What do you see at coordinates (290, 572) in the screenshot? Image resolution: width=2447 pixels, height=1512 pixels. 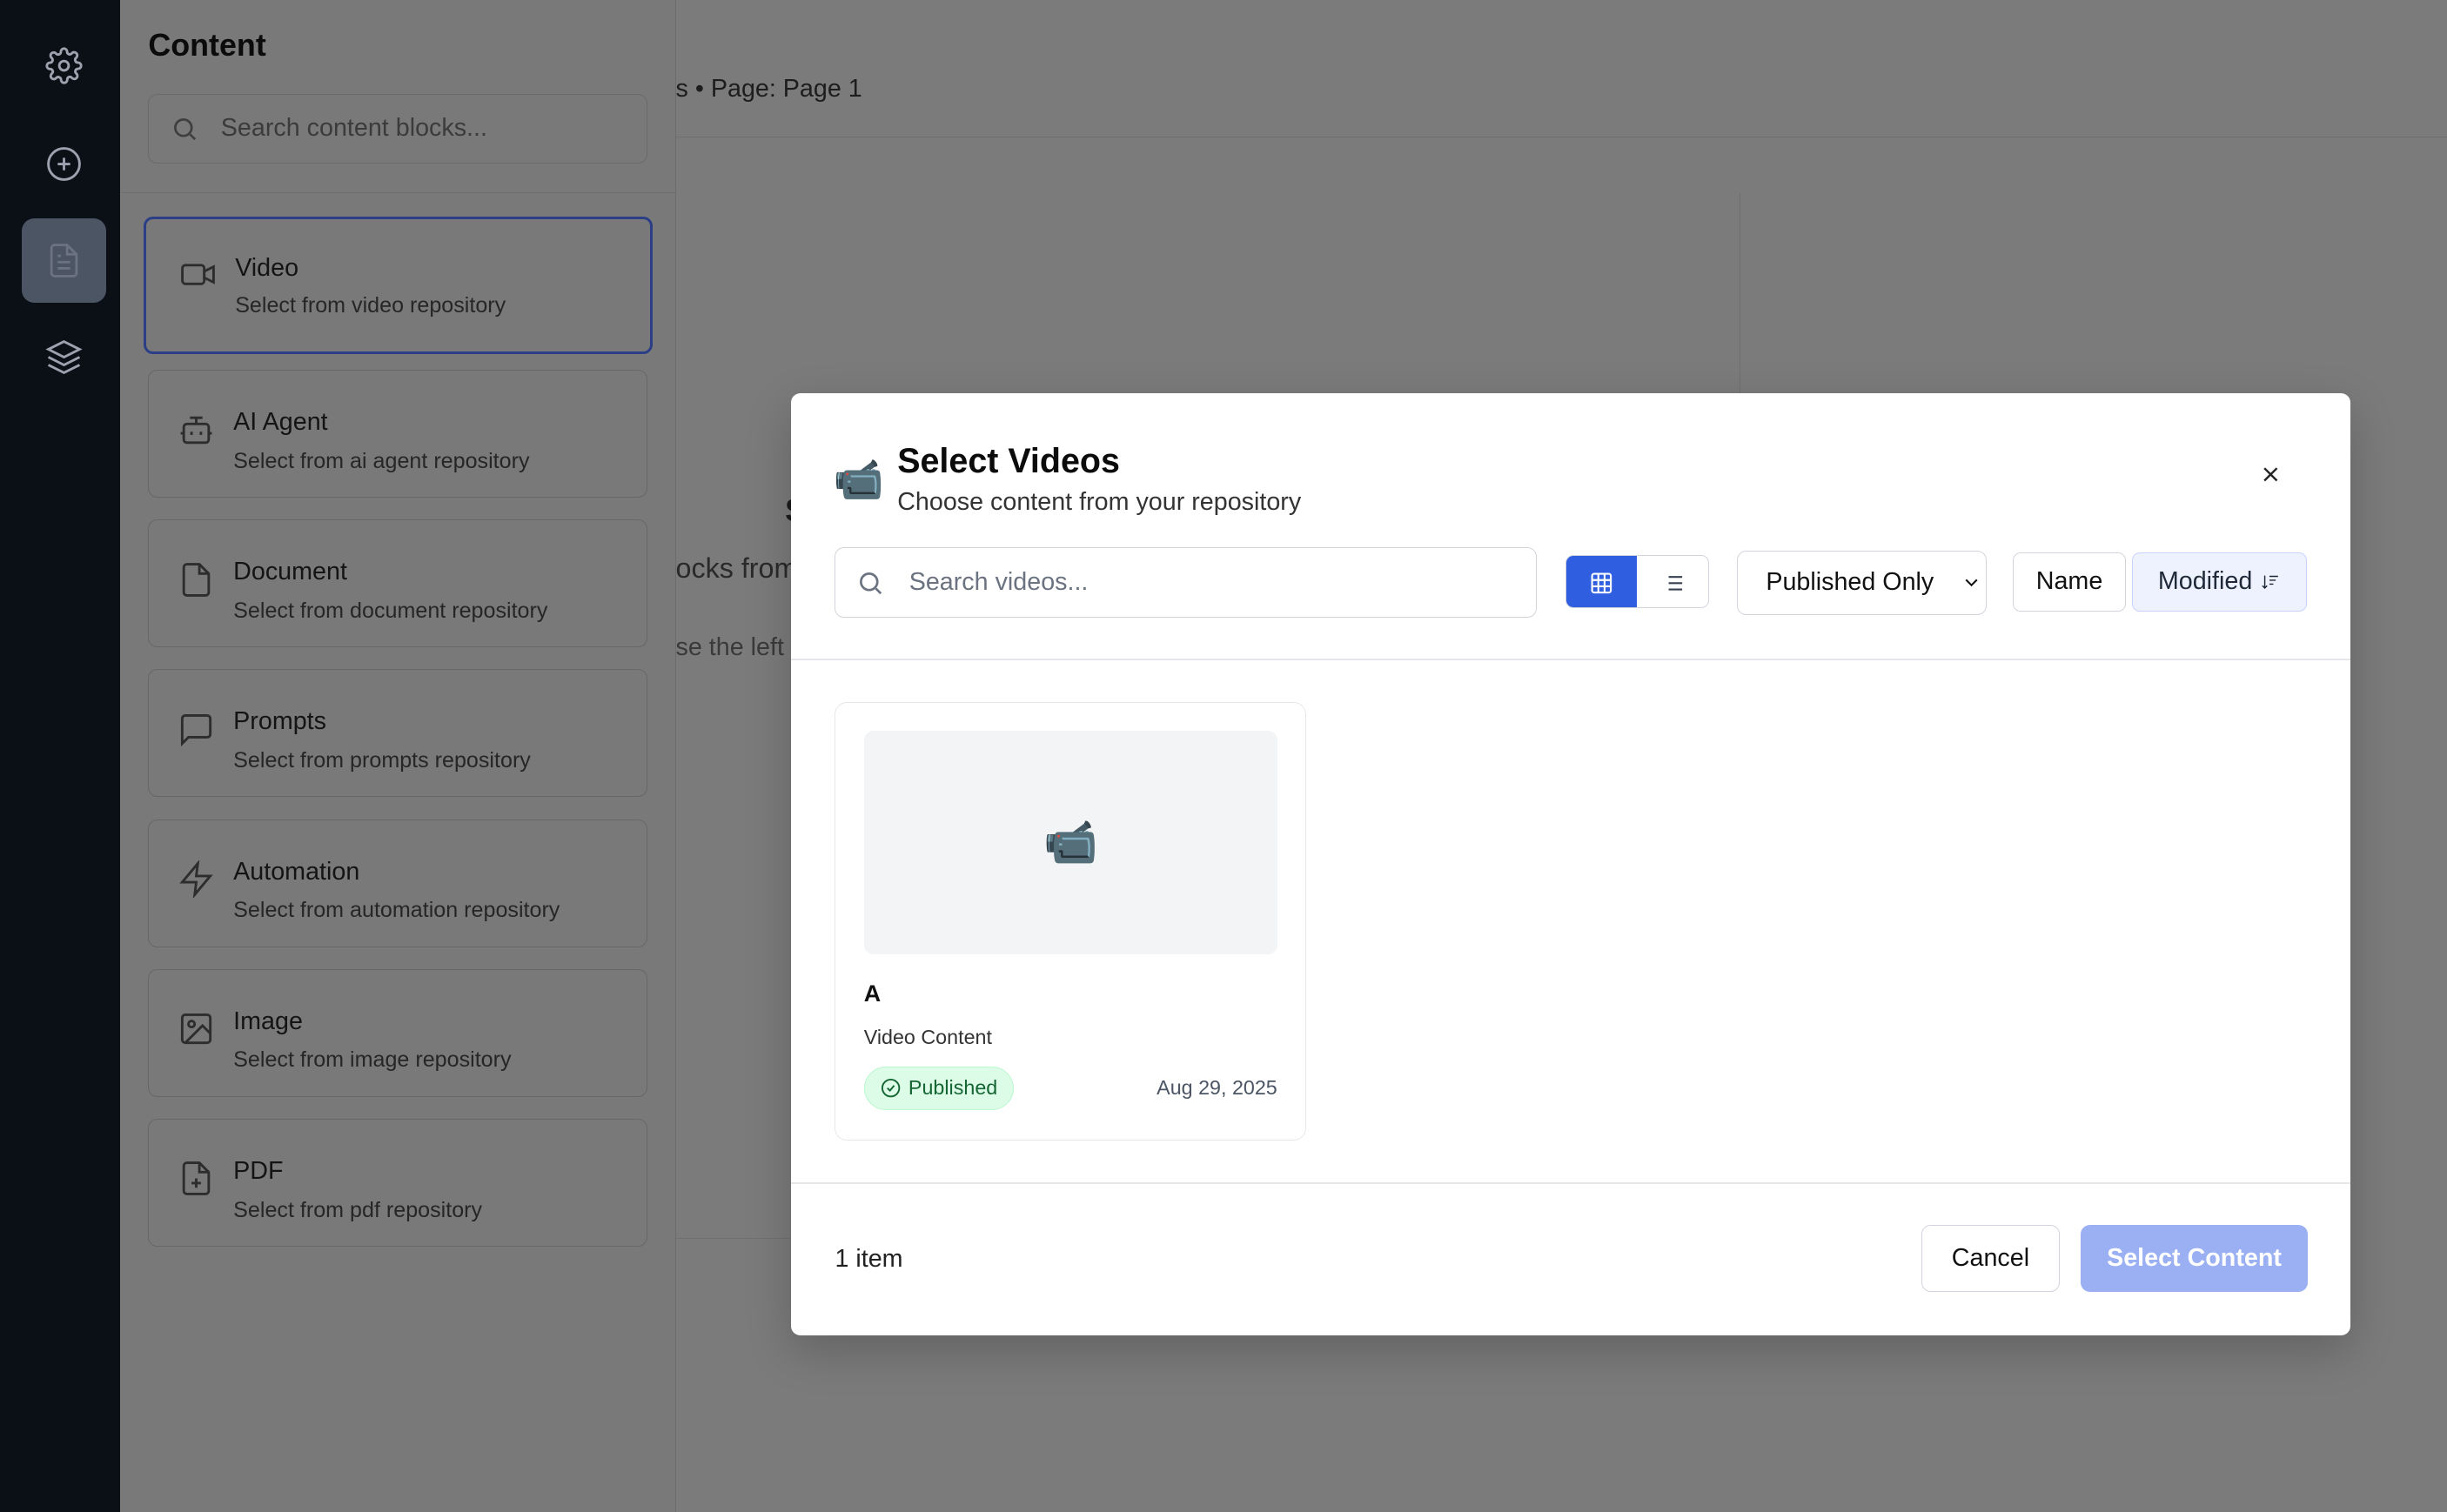 I see `block-title: Document` at bounding box center [290, 572].